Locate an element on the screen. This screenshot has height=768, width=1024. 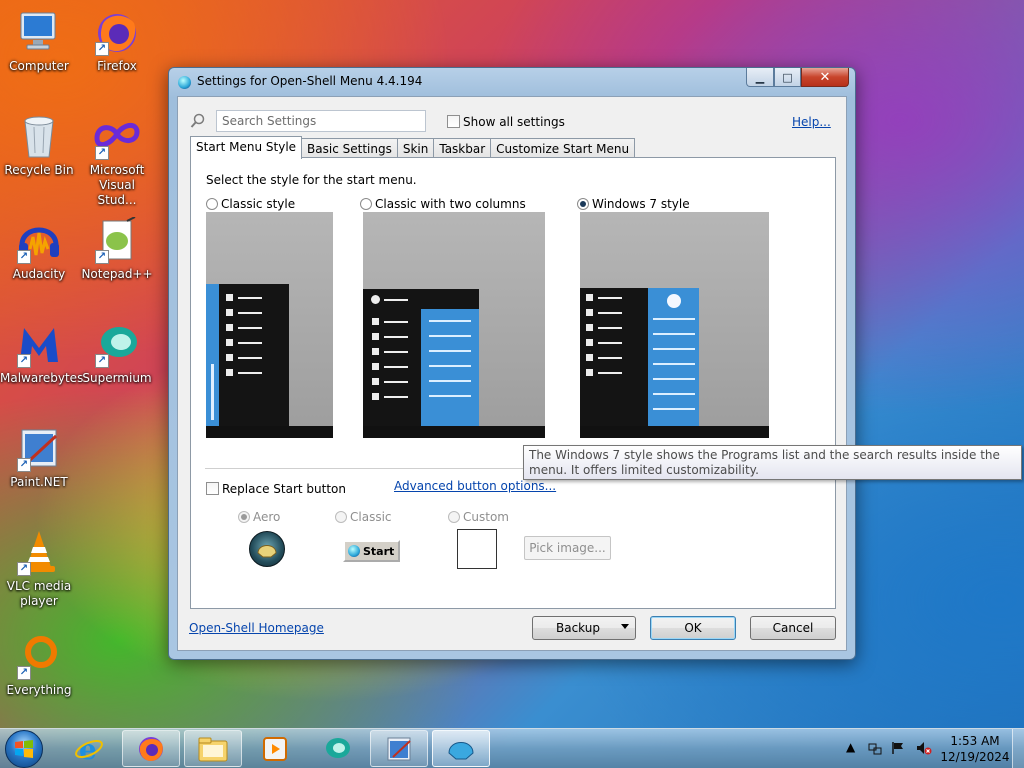
clock-date: 12/19/2024 is located at coordinates (975, 757).